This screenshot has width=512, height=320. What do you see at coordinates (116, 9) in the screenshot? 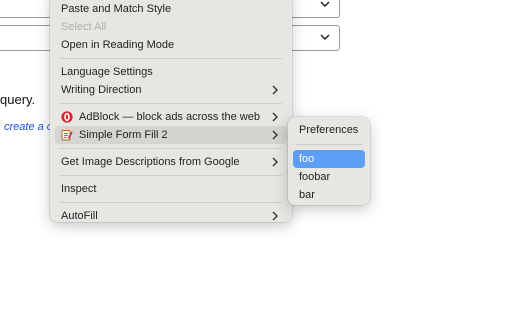
I see `menu-item-label: Paste and Match Style` at bounding box center [116, 9].